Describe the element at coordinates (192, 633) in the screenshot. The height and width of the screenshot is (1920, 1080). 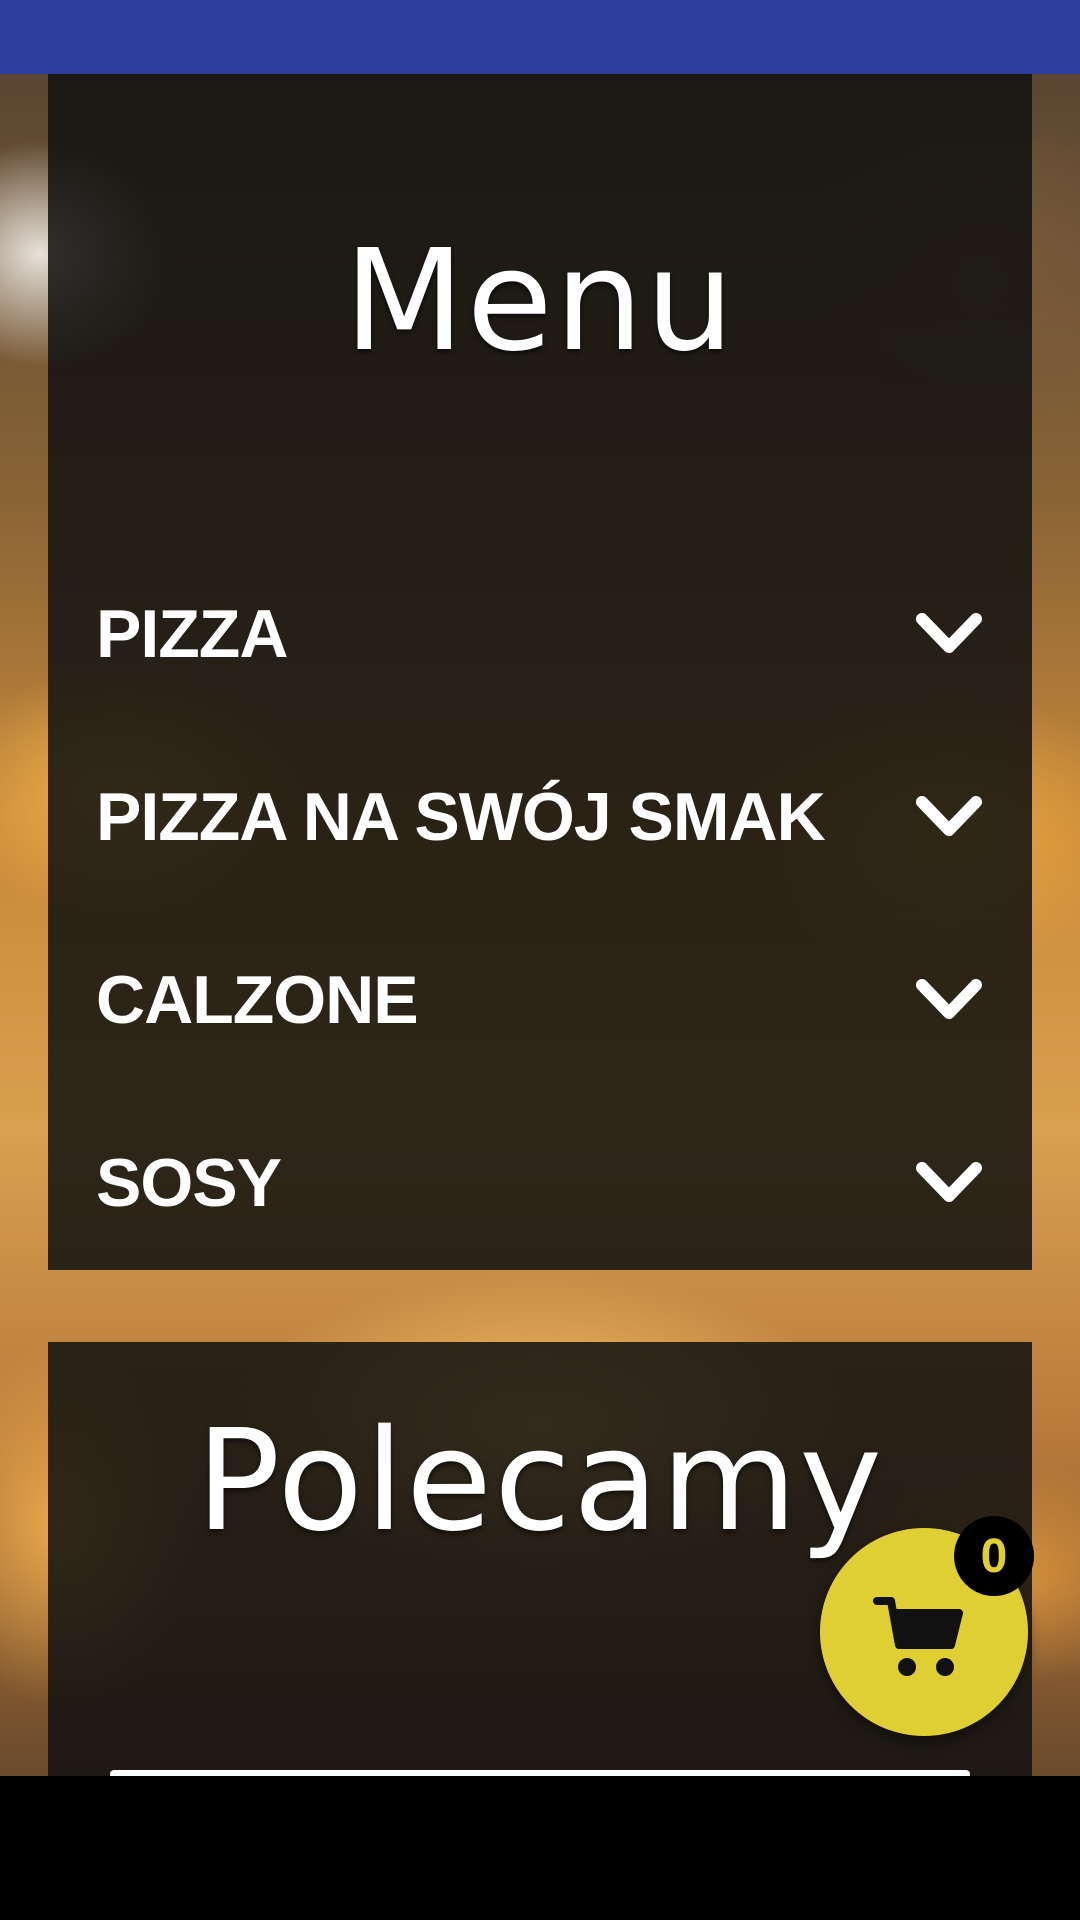
I see `menu-category-label: PIZZA` at that location.